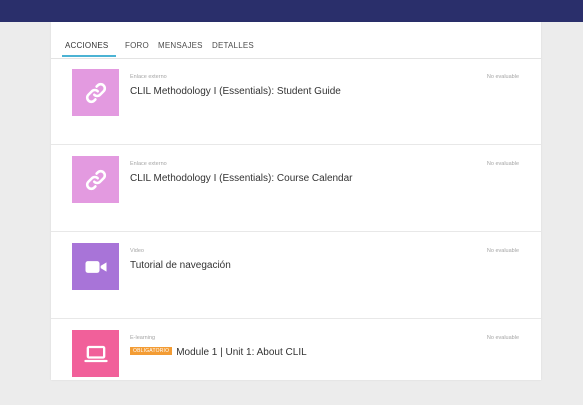 This screenshot has height=405, width=583. I want to click on item-title-link: Tutorial de navegación, so click(180, 265).